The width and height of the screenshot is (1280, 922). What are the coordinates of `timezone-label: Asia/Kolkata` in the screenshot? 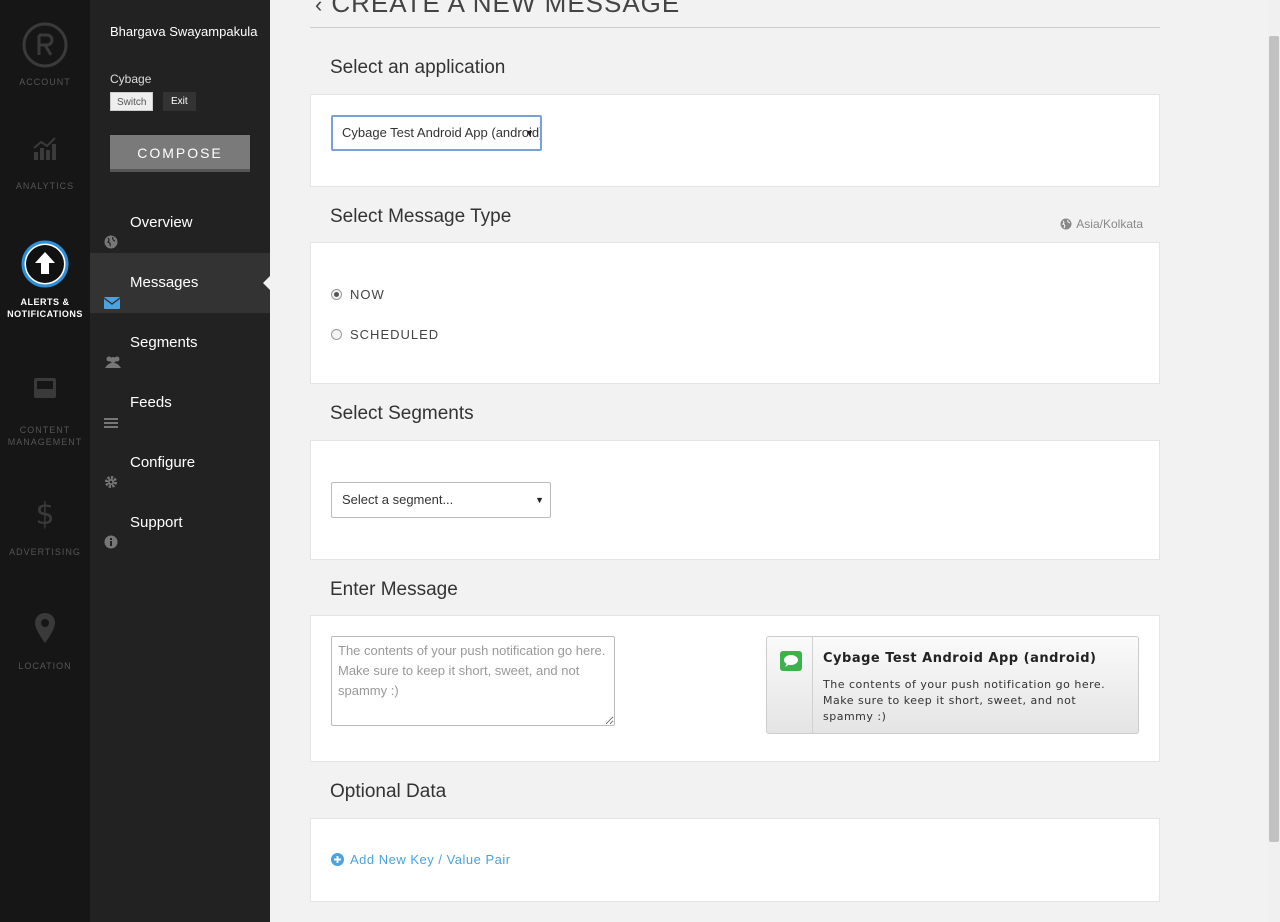 It's located at (1101, 224).